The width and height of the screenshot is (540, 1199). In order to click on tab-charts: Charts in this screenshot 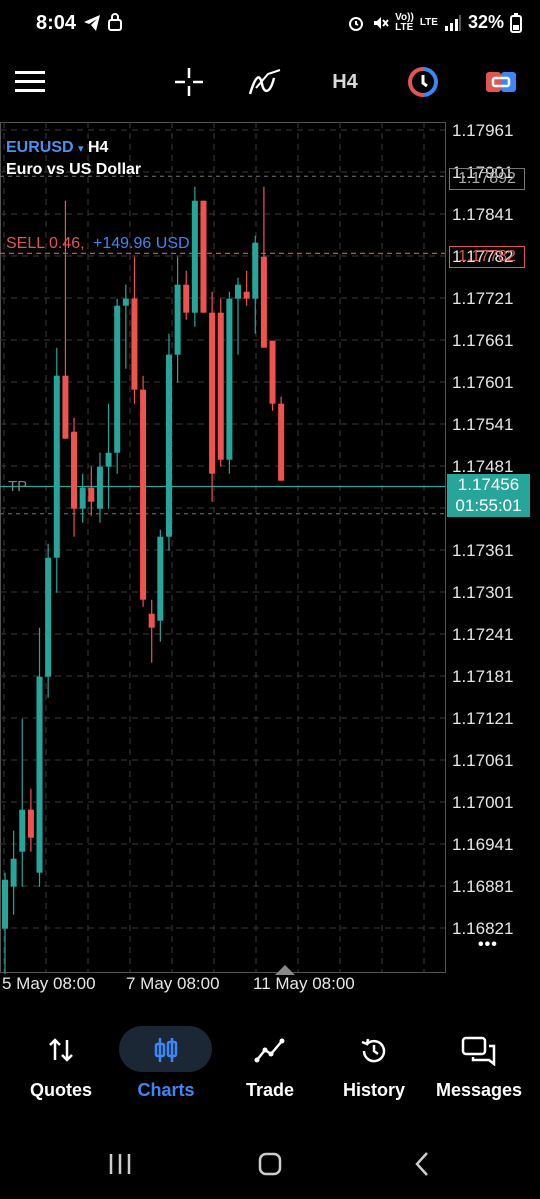, I will do `click(166, 1066)`.